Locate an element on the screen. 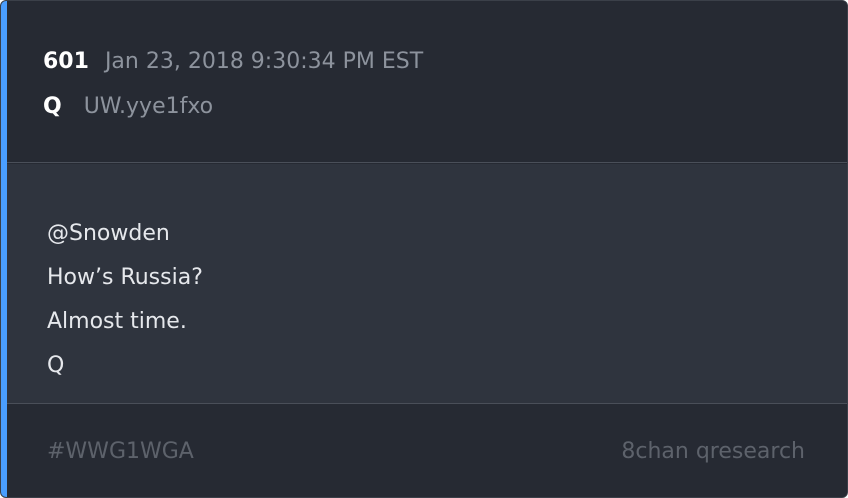  post-text: @Snowden How’s Russia? Almost time. Q is located at coordinates (125, 300).